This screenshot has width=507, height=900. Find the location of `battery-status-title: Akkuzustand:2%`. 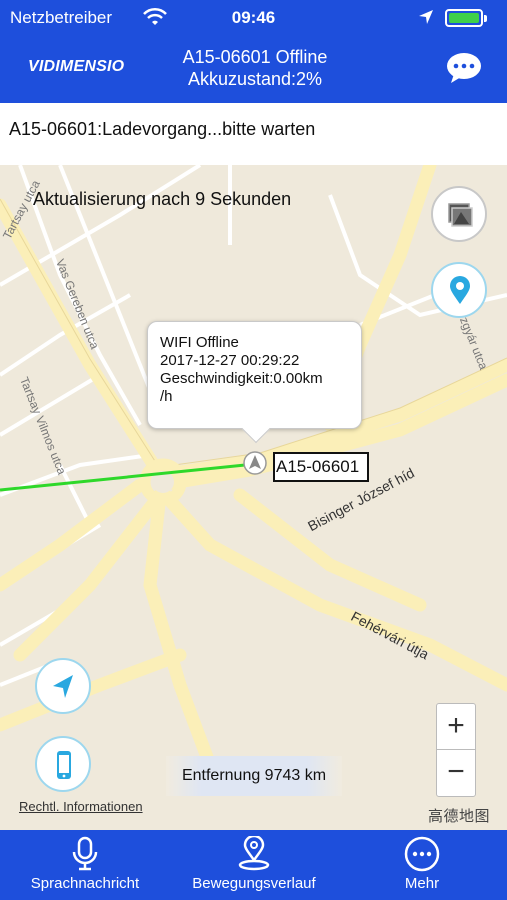

battery-status-title: Akkuzustand:2% is located at coordinates (255, 79).